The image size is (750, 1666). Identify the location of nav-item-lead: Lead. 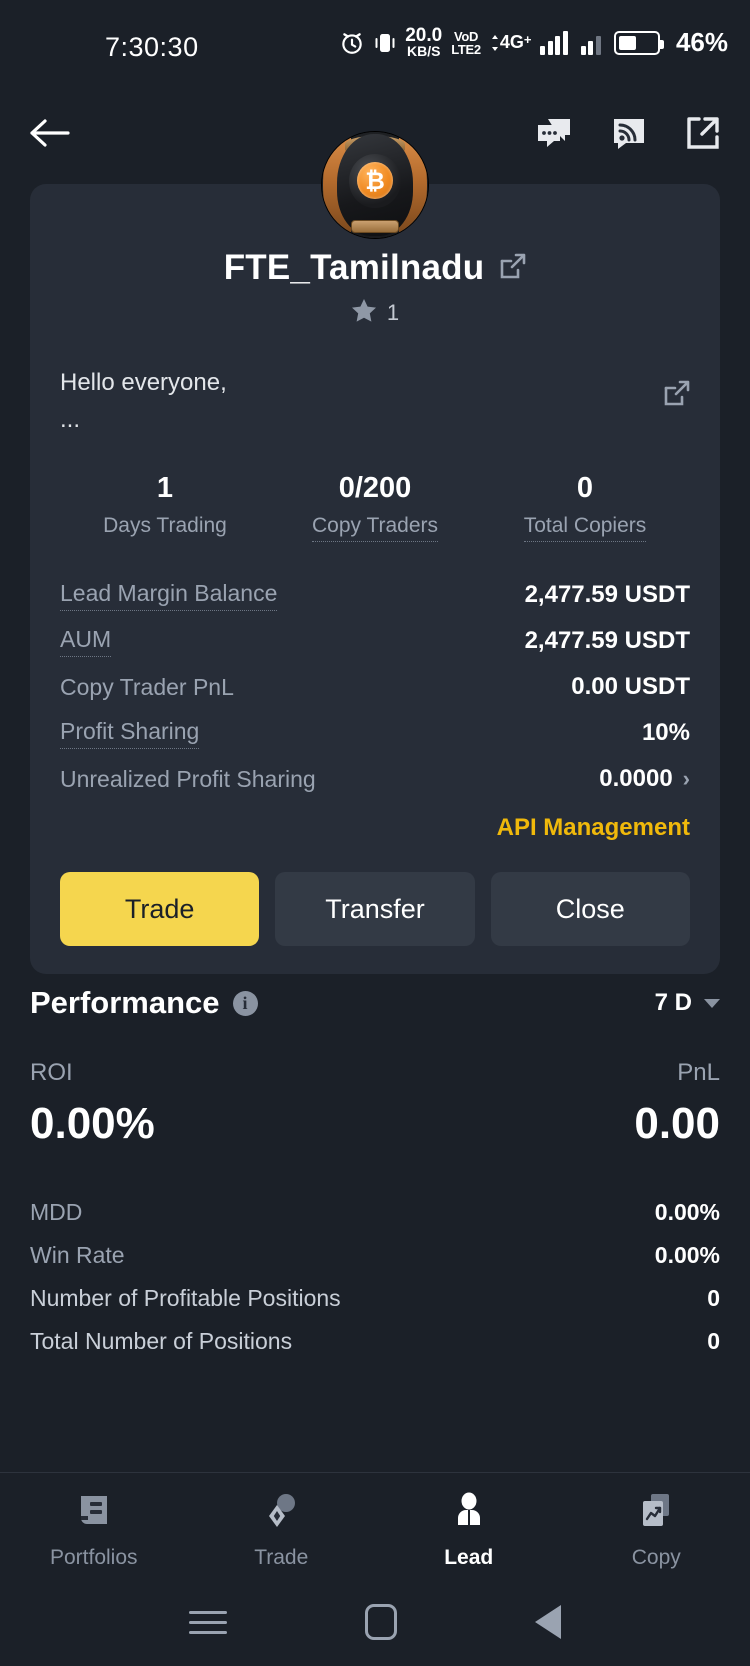
(469, 1531).